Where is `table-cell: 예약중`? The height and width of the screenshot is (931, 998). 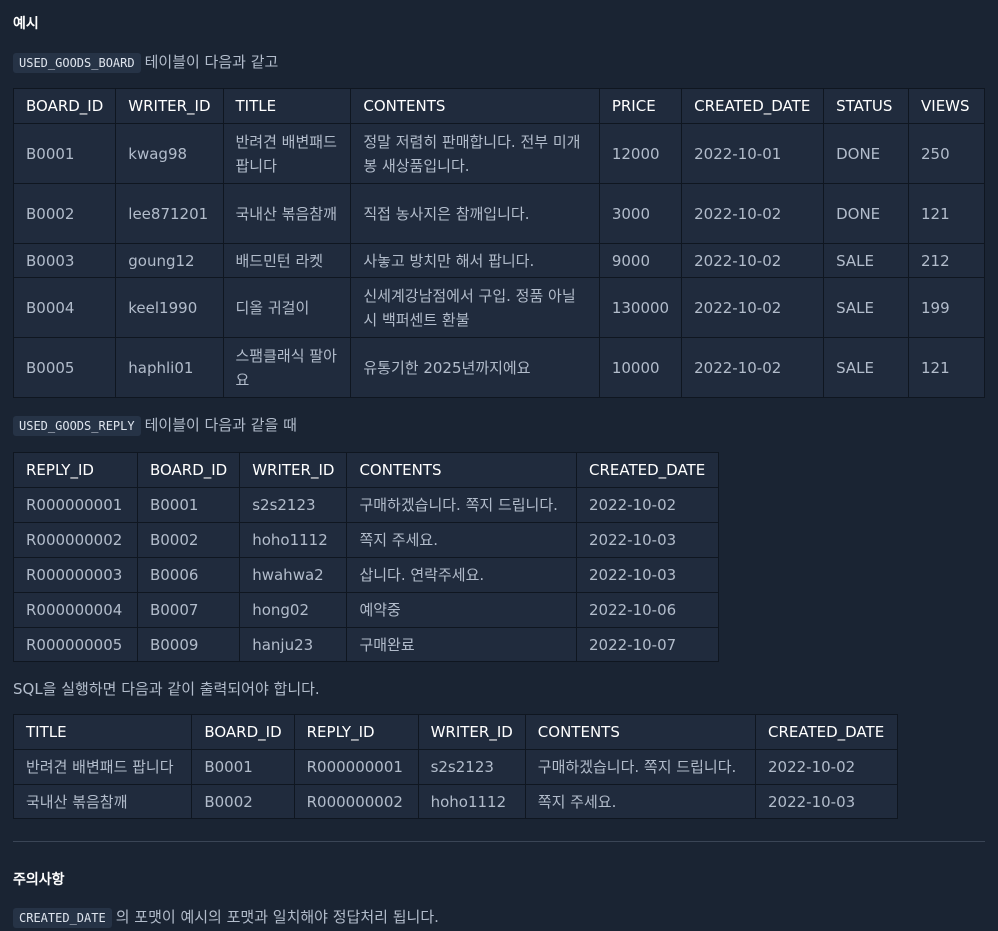
table-cell: 예약중 is located at coordinates (461, 610).